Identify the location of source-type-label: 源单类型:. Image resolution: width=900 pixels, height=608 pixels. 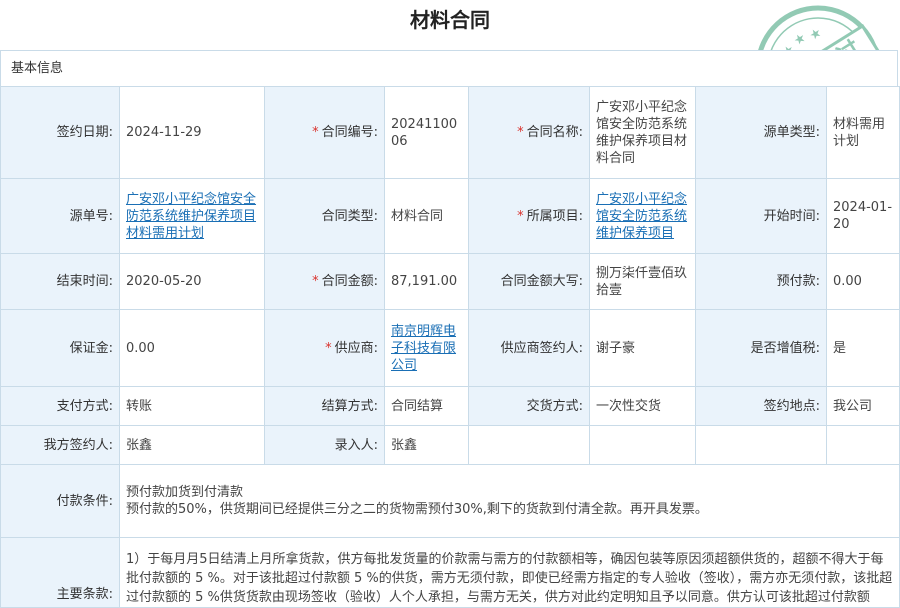
(761, 132).